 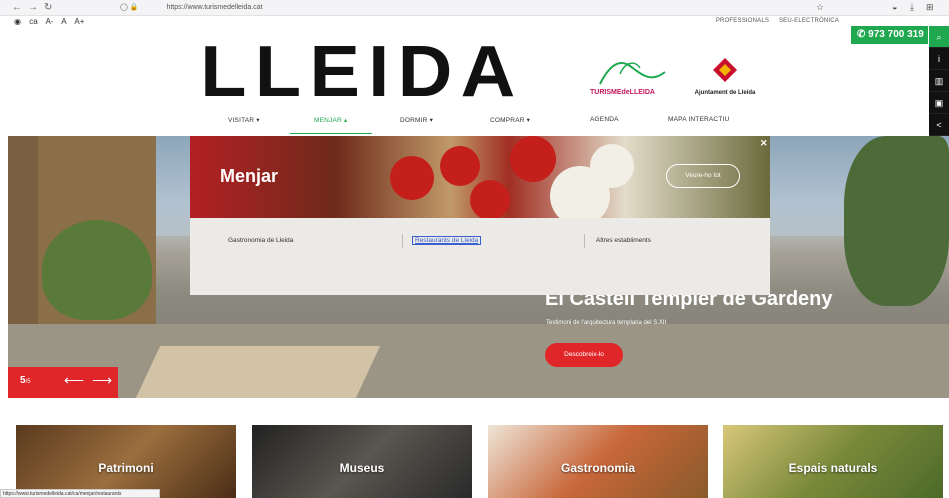 I want to click on coat-of-arms-icon, so click(x=725, y=70).